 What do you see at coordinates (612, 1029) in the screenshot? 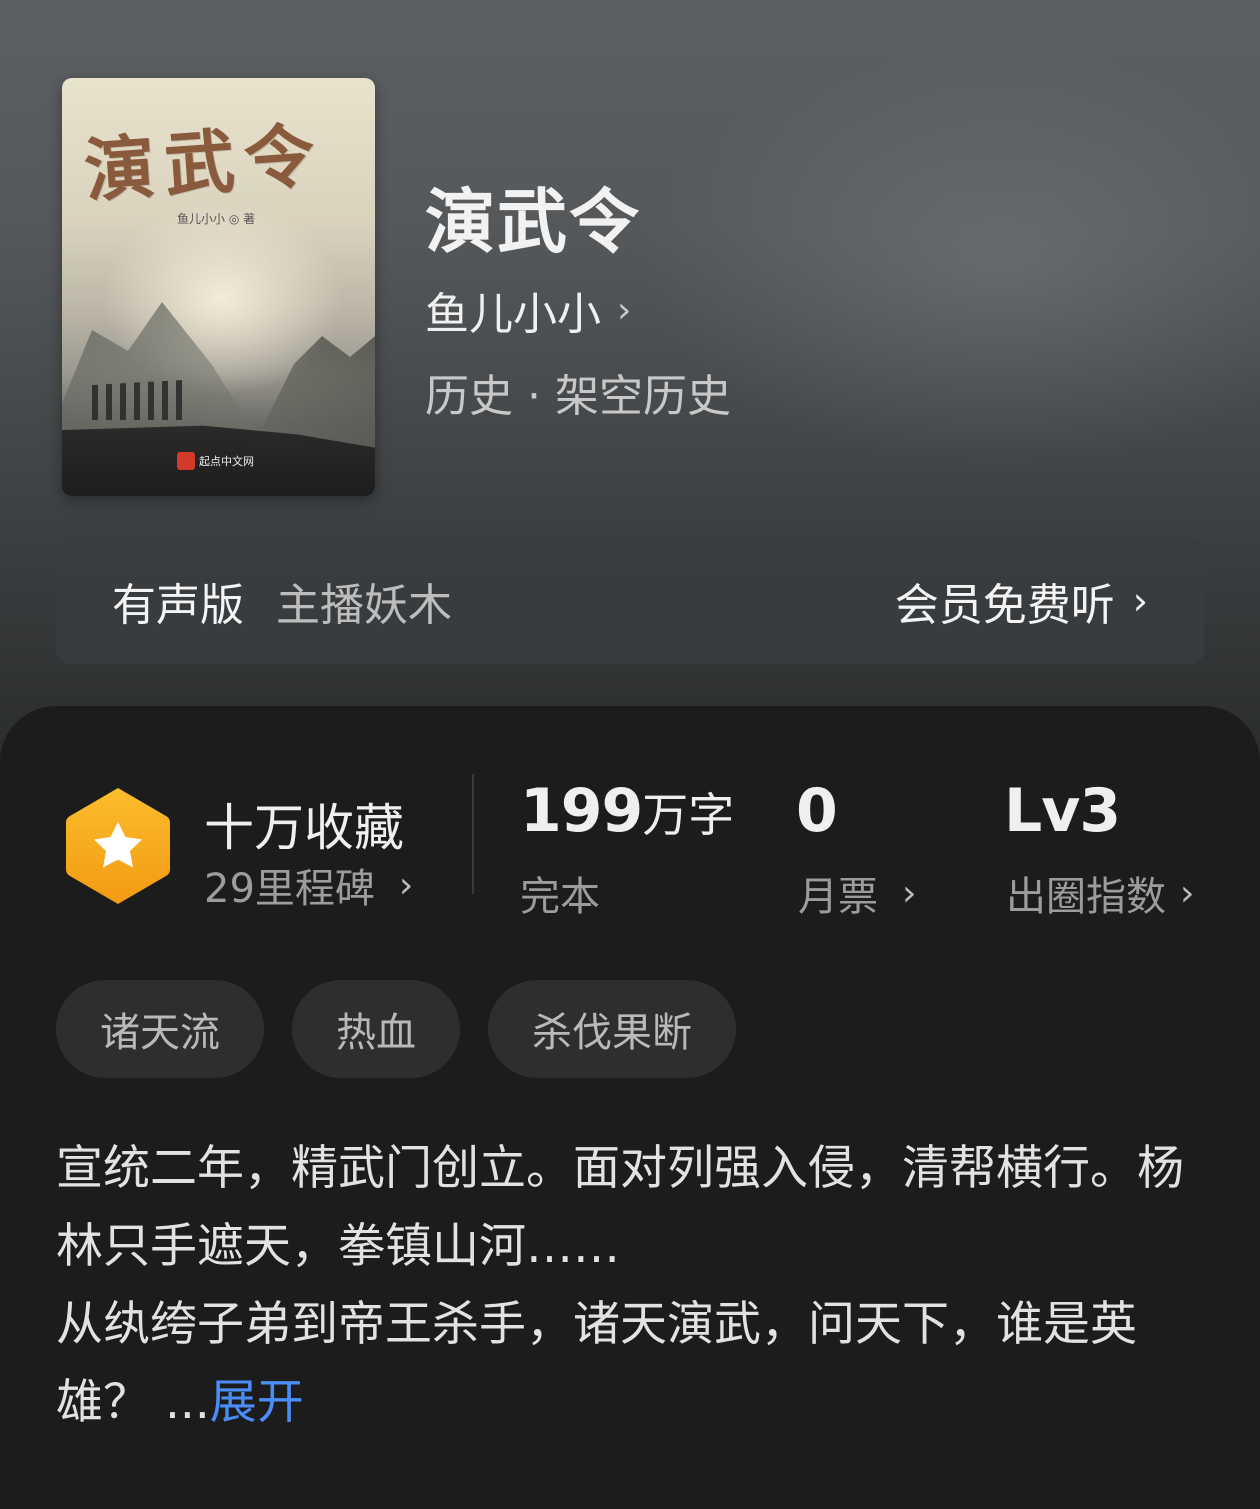
I see `tag-chip: 杀伐果断` at bounding box center [612, 1029].